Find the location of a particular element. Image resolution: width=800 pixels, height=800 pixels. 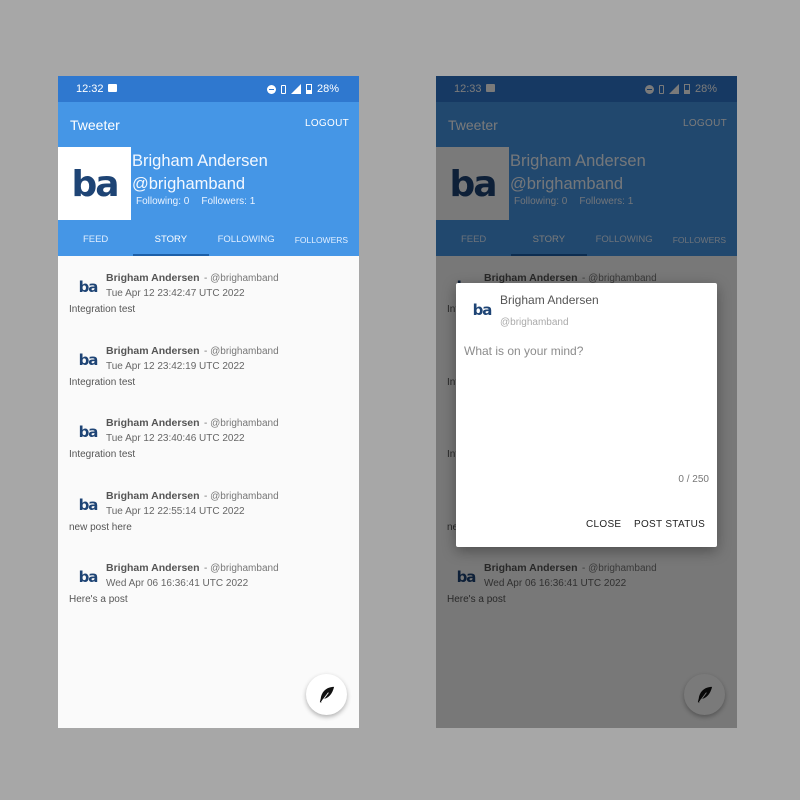

signal-icon is located at coordinates (295, 89).